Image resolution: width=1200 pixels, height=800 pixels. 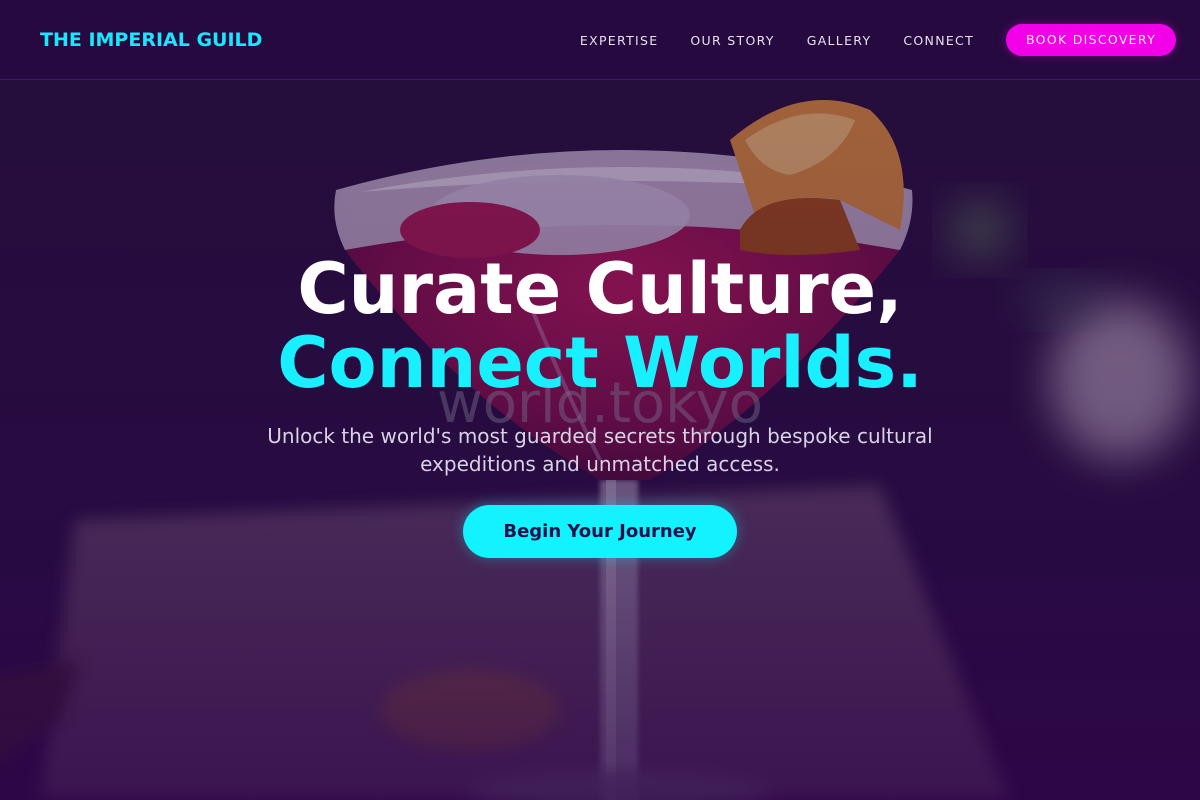 What do you see at coordinates (732, 40) in the screenshot?
I see `nav-link-our-story: OUR STORY` at bounding box center [732, 40].